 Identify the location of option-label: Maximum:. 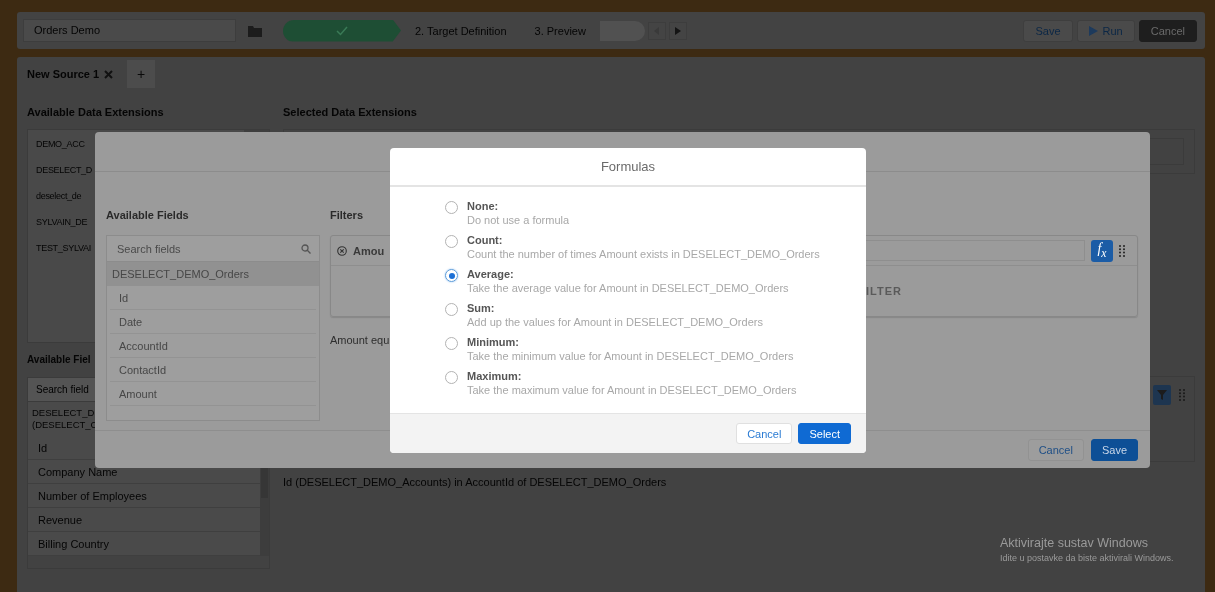
(495, 376).